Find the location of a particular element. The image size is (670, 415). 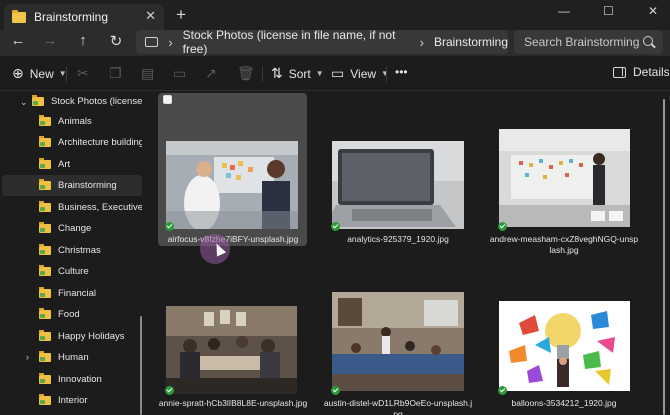

sidebar-item-label: Christmas is located at coordinates (79, 250).